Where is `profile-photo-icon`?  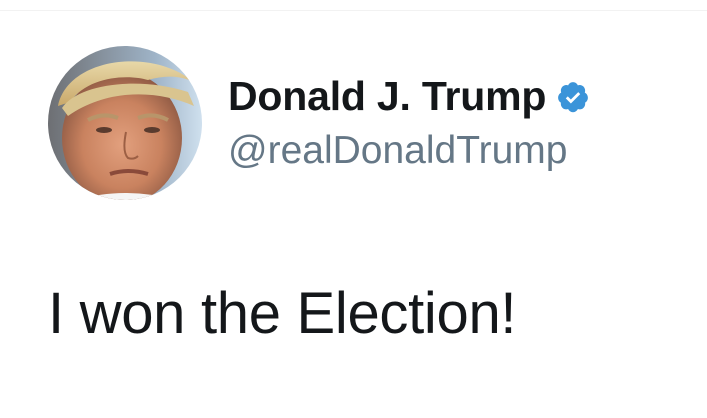 profile-photo-icon is located at coordinates (125, 123).